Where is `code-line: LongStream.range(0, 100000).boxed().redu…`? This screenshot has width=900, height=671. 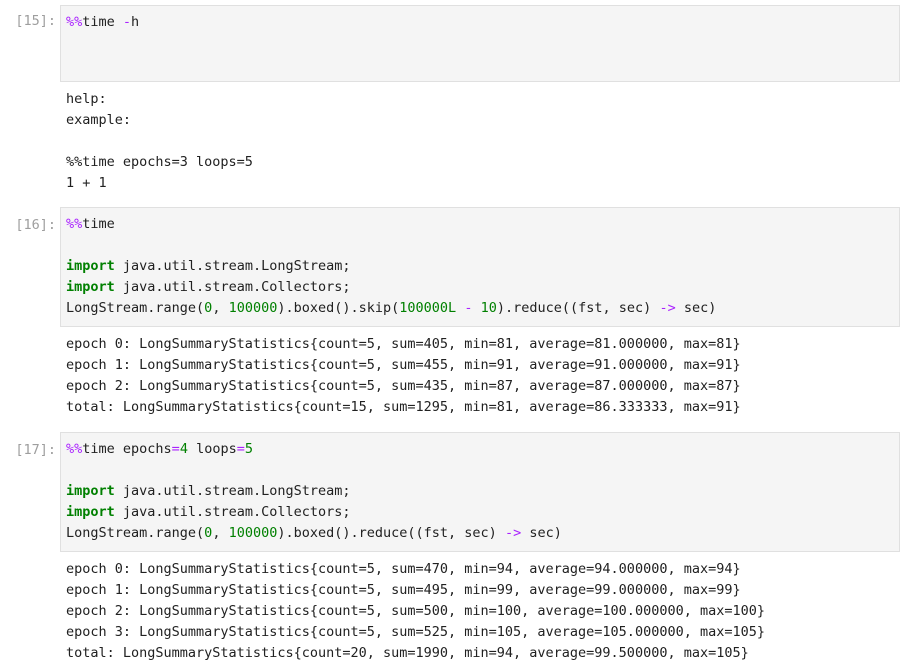 code-line: LongStream.range(0, 100000).boxed().redu… is located at coordinates (482, 533).